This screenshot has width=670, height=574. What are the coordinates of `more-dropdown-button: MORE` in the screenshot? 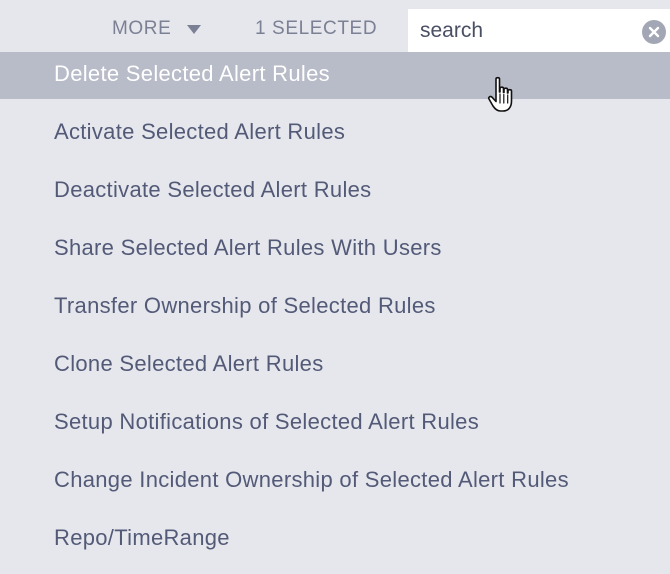 It's located at (157, 29).